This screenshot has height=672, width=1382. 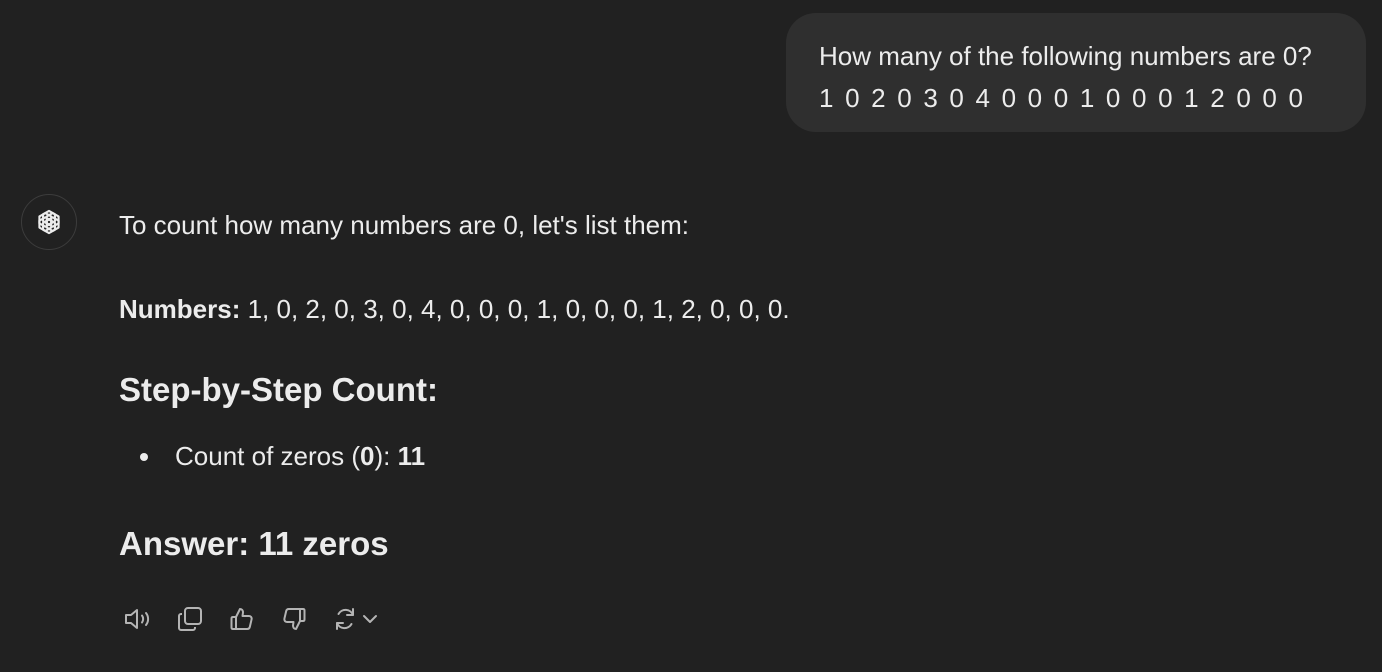 I want to click on steps-heading: Step-by-Step Count:, so click(x=278, y=389).